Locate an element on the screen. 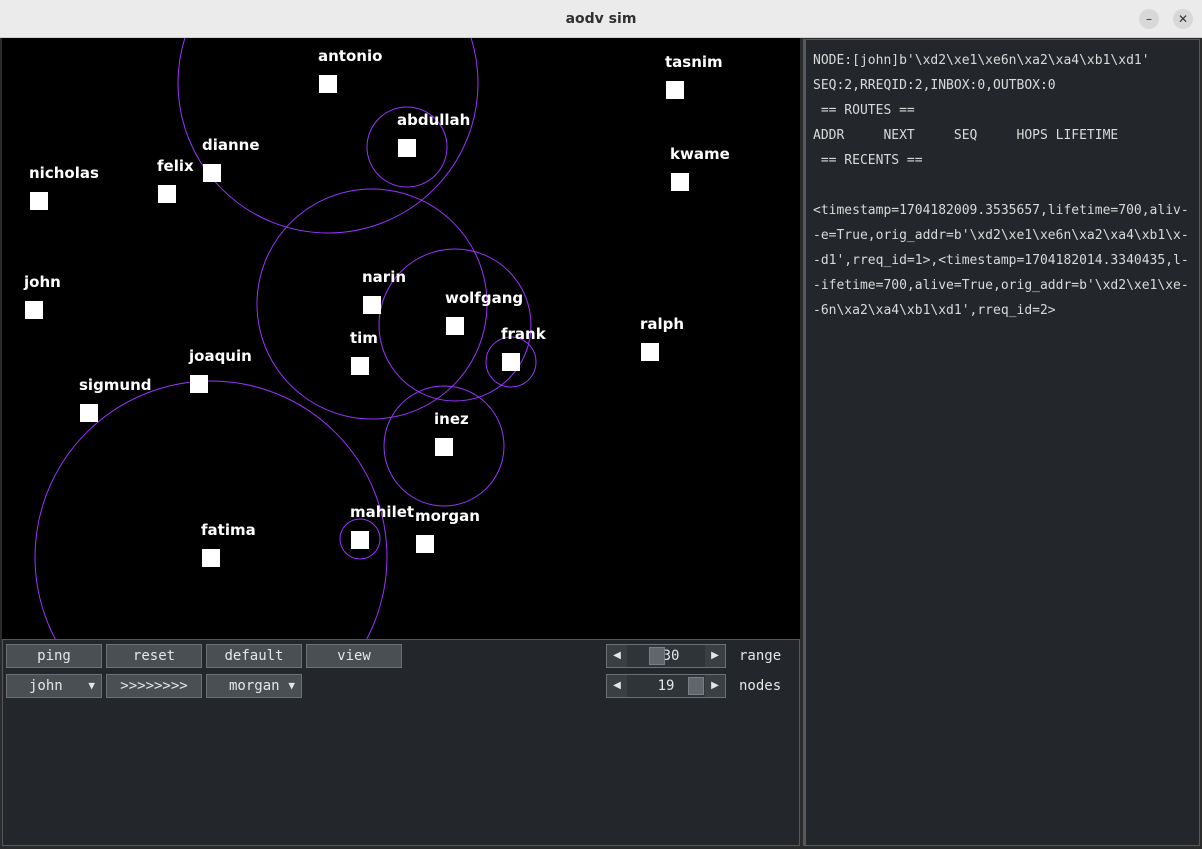  nodes-slider: ◀ 19 ▶ is located at coordinates (666, 686).